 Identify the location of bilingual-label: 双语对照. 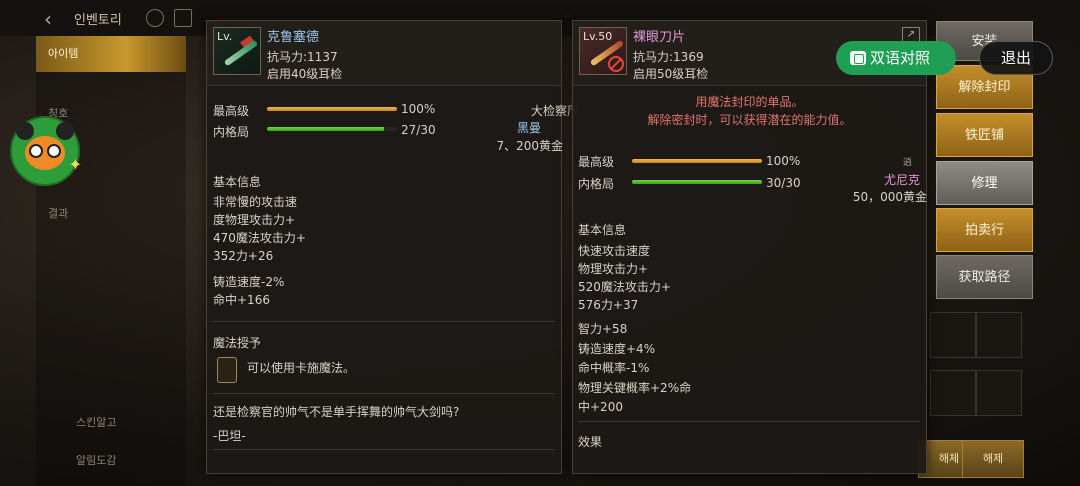
(900, 58).